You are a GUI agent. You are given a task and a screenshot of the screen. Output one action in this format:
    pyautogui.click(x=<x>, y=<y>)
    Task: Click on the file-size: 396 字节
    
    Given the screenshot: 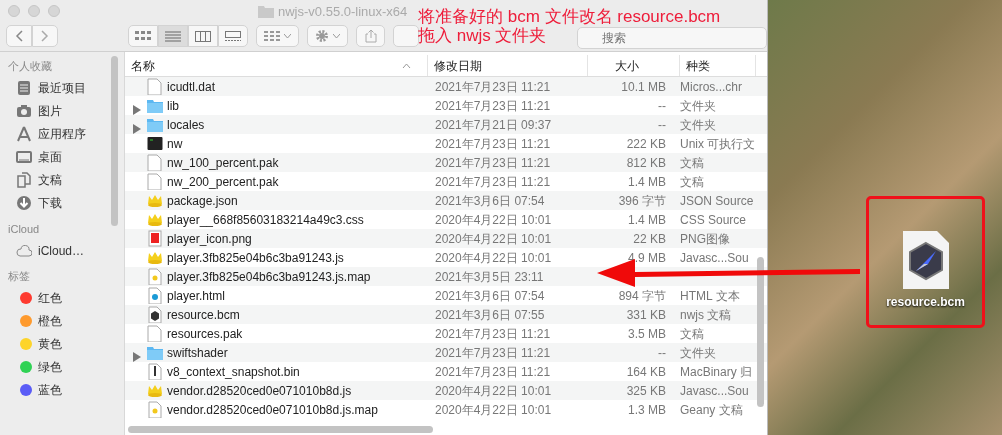 What is the action you would take?
    pyautogui.click(x=642, y=200)
    